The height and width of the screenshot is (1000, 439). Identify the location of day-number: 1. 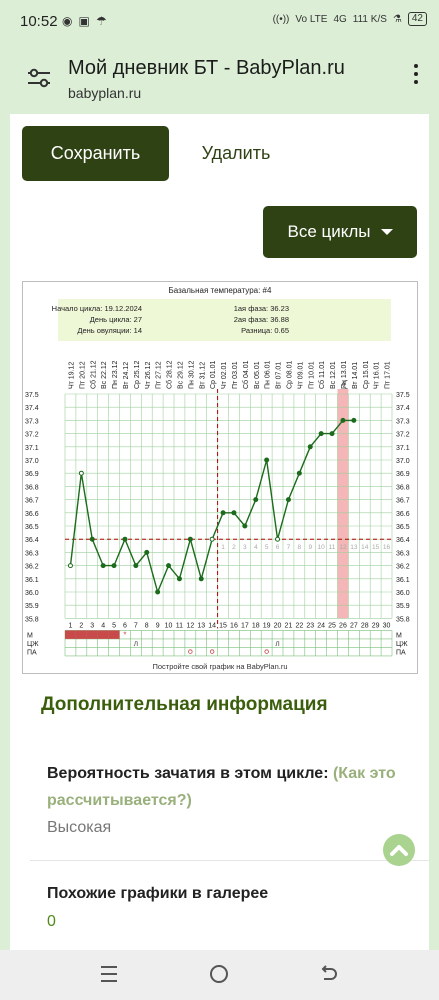
(70, 625).